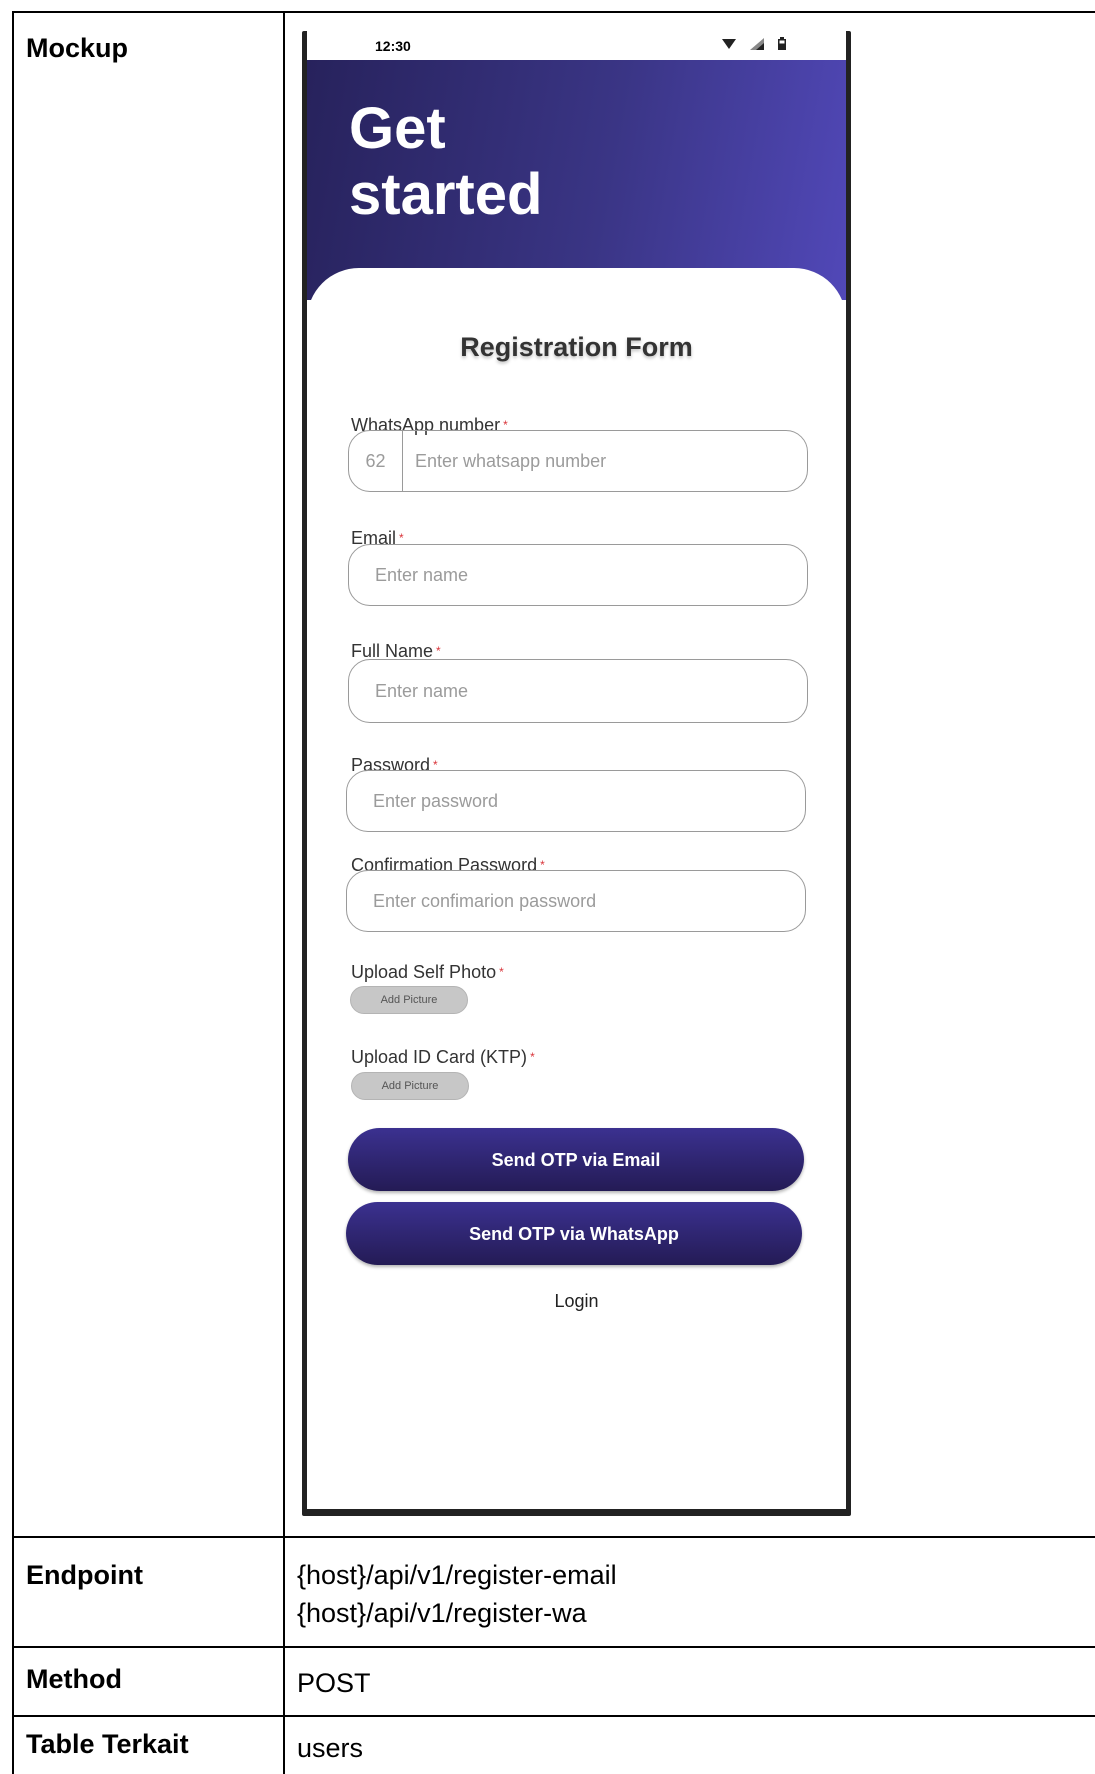 Image resolution: width=1095 pixels, height=1774 pixels. What do you see at coordinates (149, 1681) in the screenshot?
I see `method-label: Method` at bounding box center [149, 1681].